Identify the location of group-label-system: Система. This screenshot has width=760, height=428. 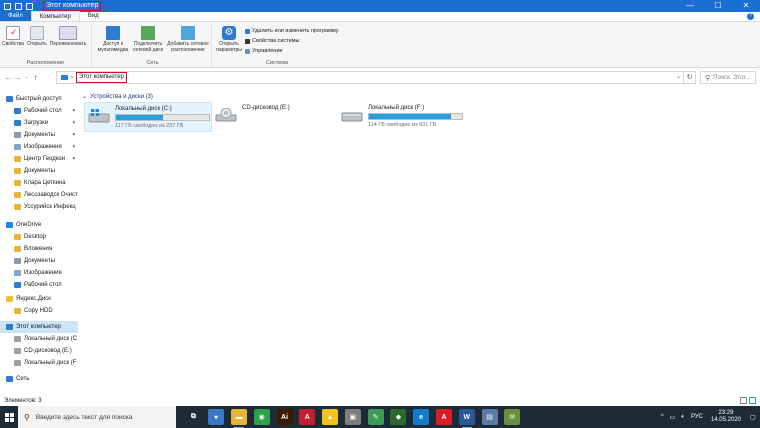
(277, 63).